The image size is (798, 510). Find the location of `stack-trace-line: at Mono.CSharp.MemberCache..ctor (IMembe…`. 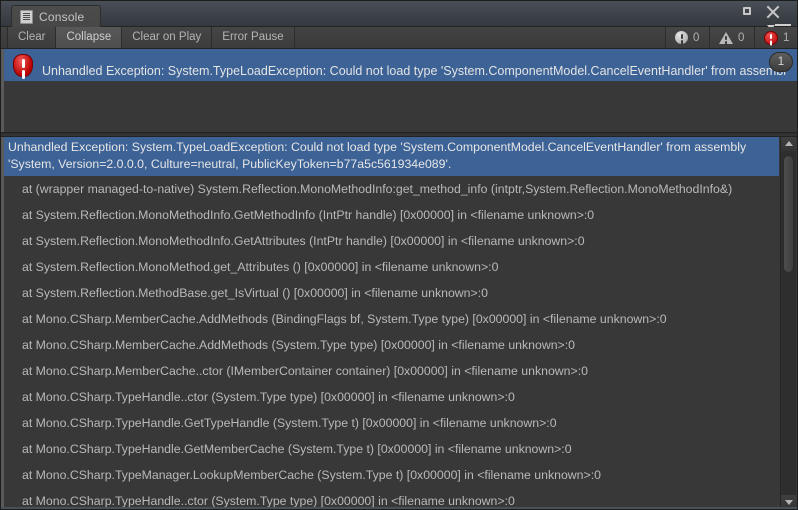

stack-trace-line: at Mono.CSharp.MemberCache..ctor (IMembe… is located at coordinates (391, 371).